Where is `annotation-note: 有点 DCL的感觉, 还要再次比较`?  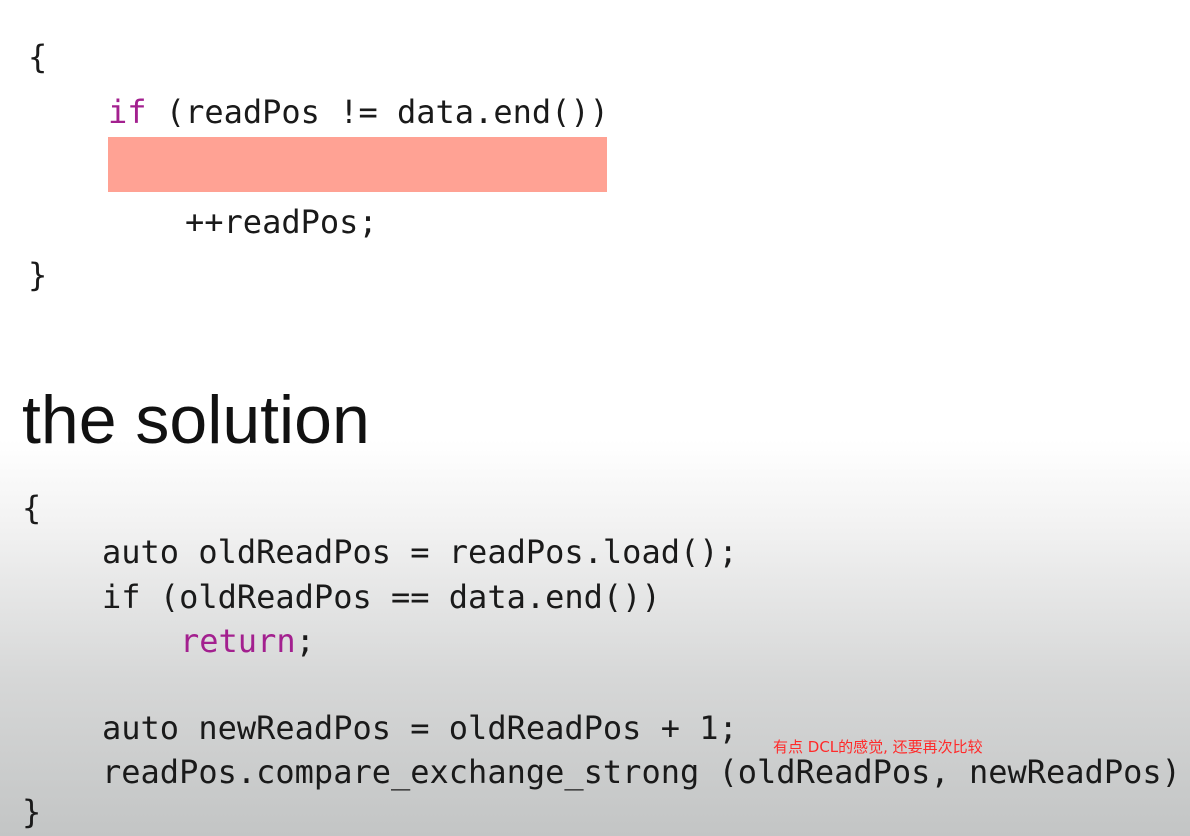 annotation-note: 有点 DCL的感觉, 还要再次比较 is located at coordinates (878, 747).